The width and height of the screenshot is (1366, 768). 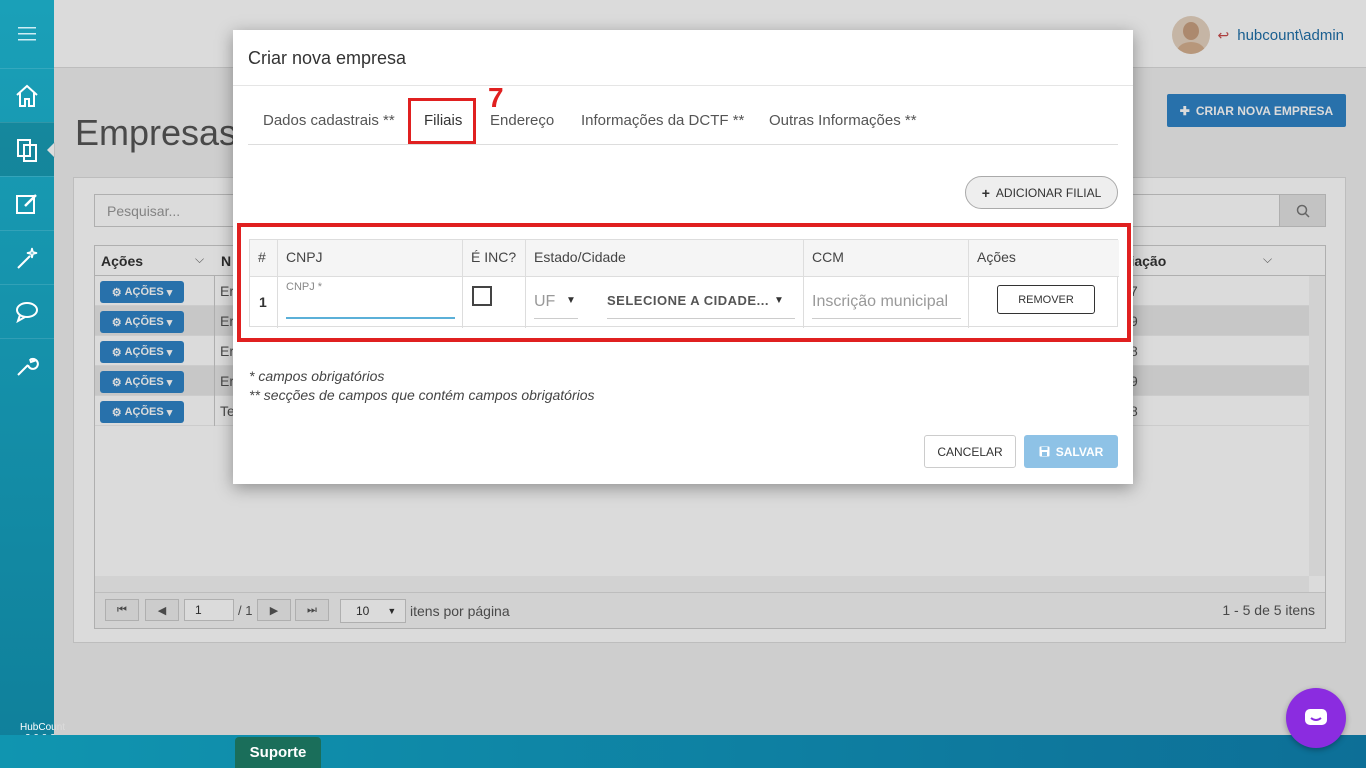 I want to click on cancel-button: CANCELAR, so click(x=970, y=451).